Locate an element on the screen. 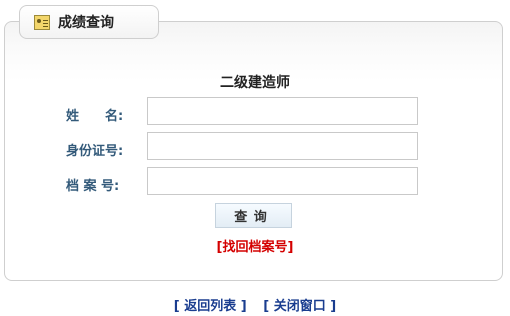  recover-archive-number-link: [找回档案号] is located at coordinates (255, 245).